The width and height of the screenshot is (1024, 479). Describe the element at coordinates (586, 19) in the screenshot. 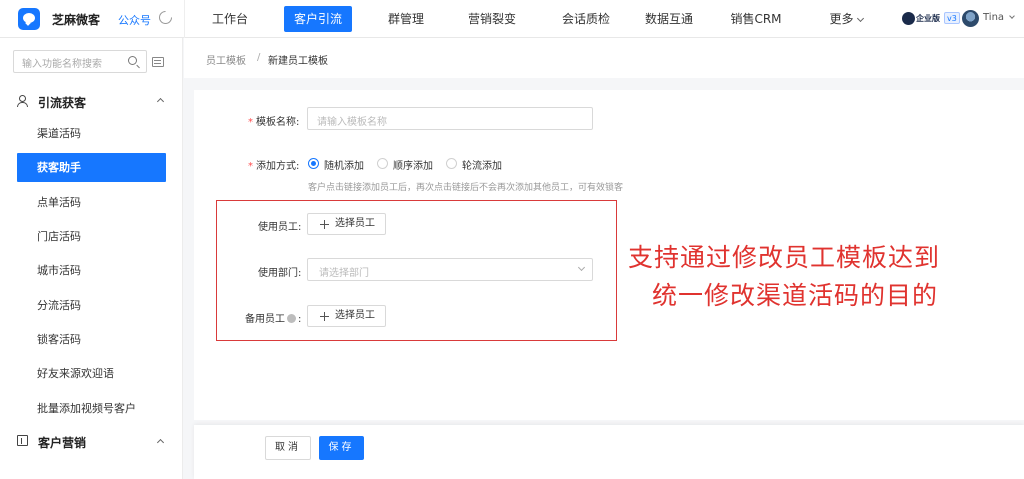

I see `nav-session-qc: 会话质检` at that location.